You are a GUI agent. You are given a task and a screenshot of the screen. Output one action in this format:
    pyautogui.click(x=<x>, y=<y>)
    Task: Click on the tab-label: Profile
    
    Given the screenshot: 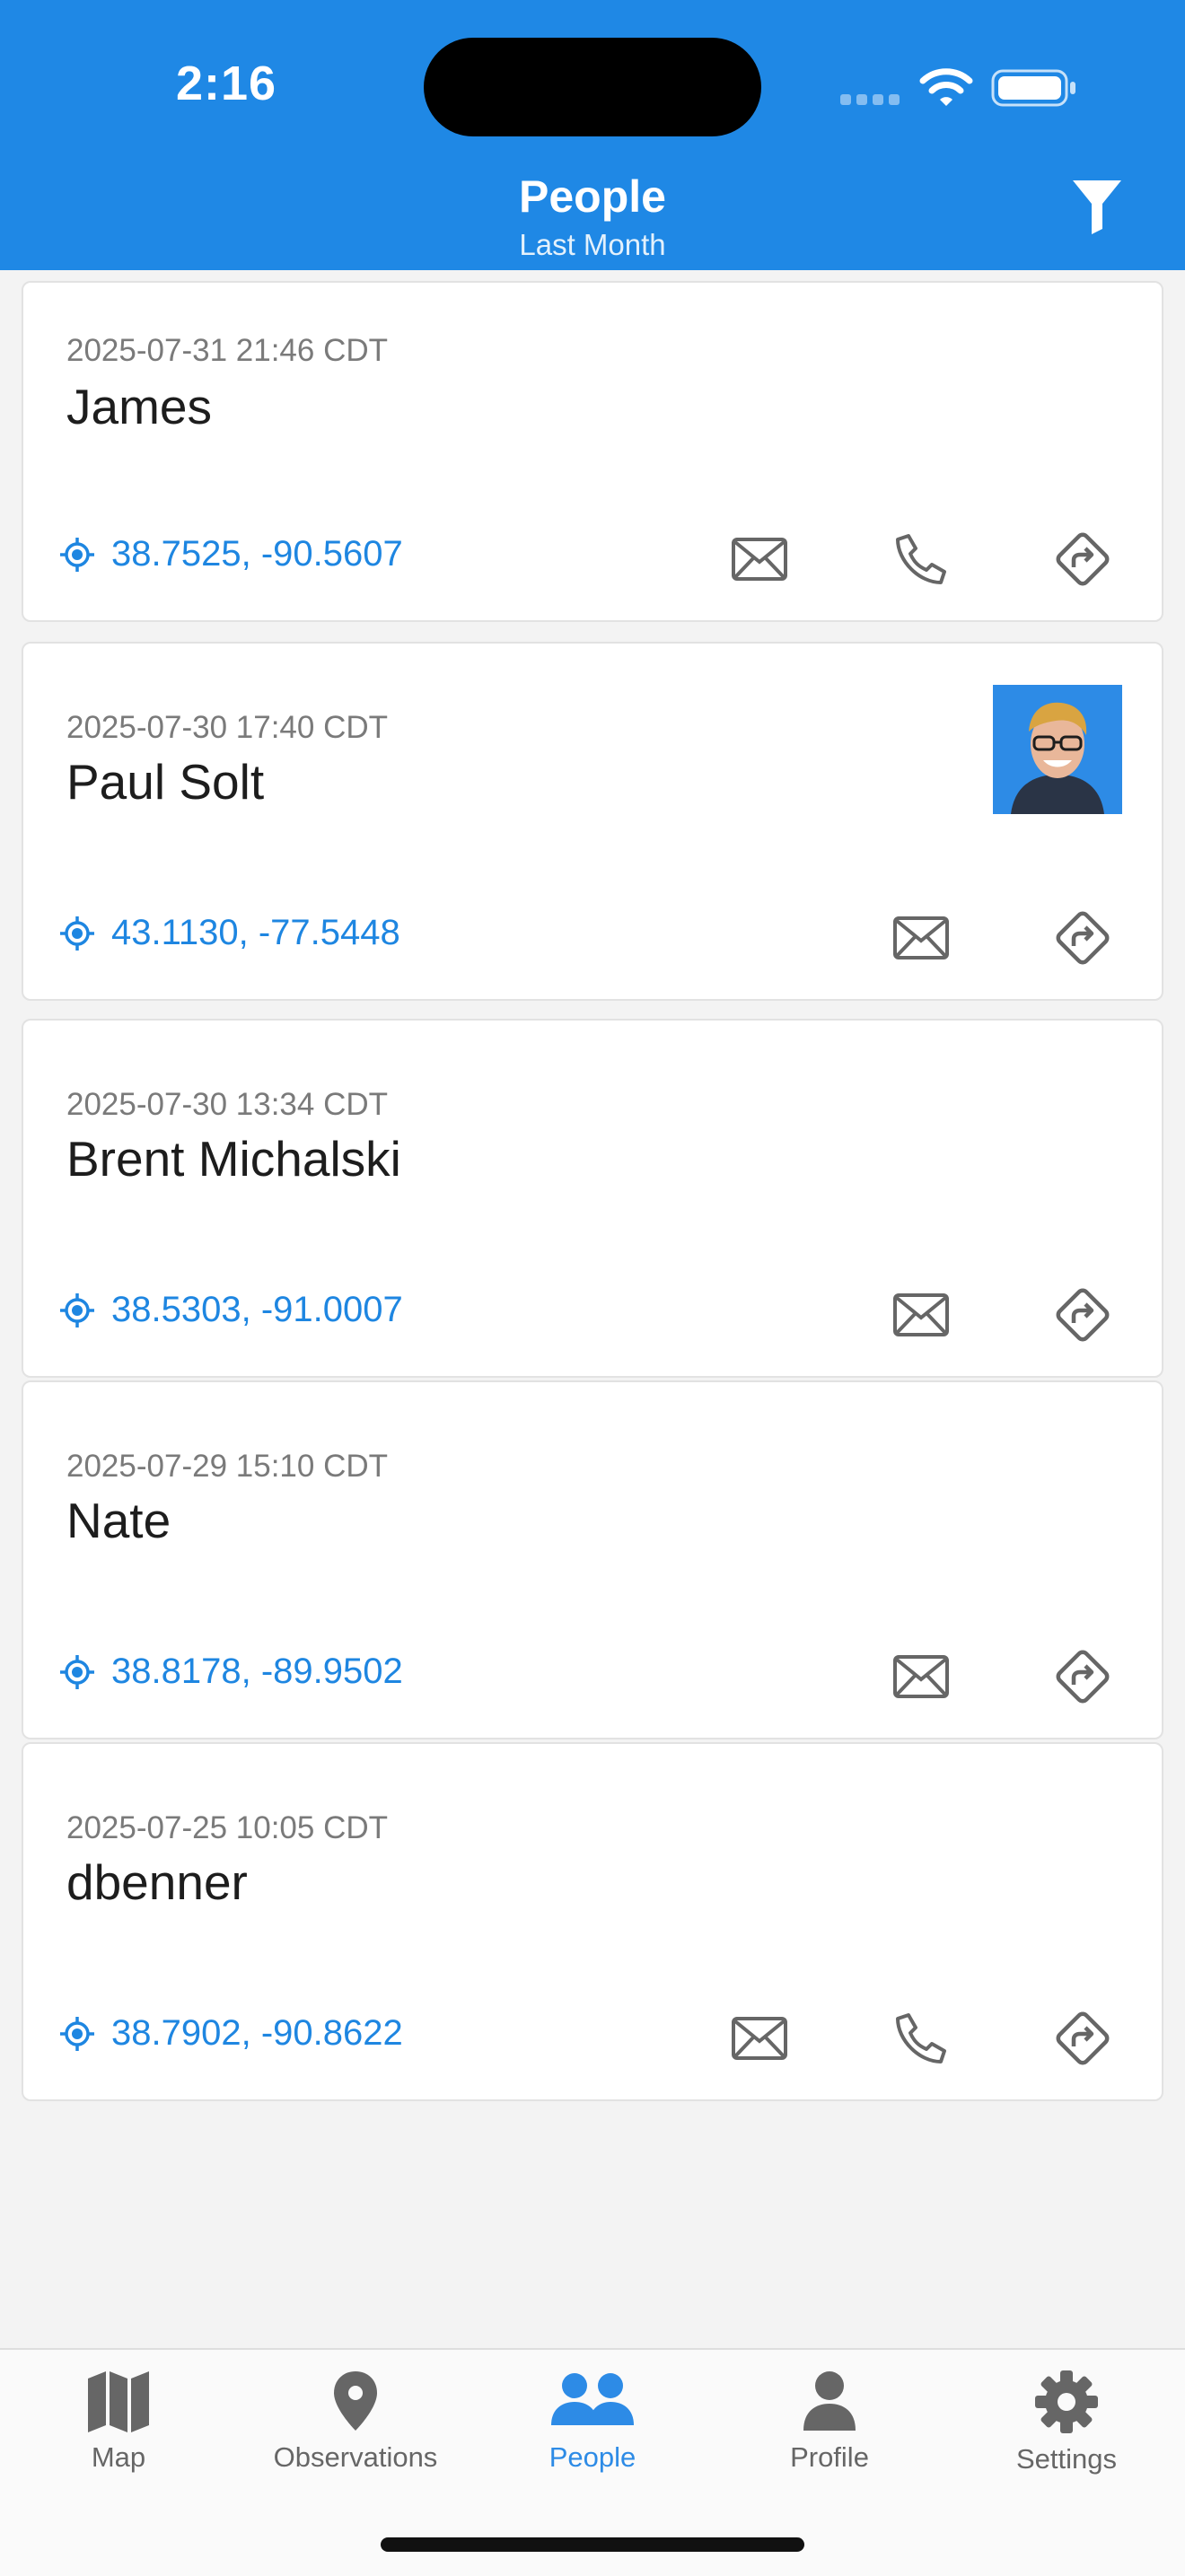 What is the action you would take?
    pyautogui.click(x=829, y=2457)
    